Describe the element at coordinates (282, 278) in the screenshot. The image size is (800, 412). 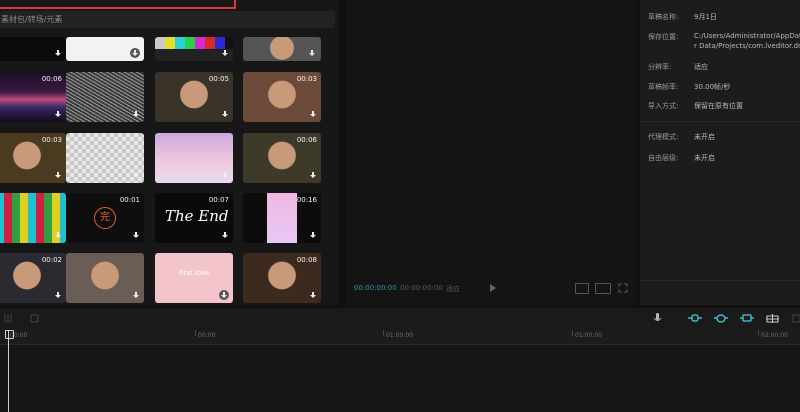
I see `thumb-man-close: 00:08` at that location.